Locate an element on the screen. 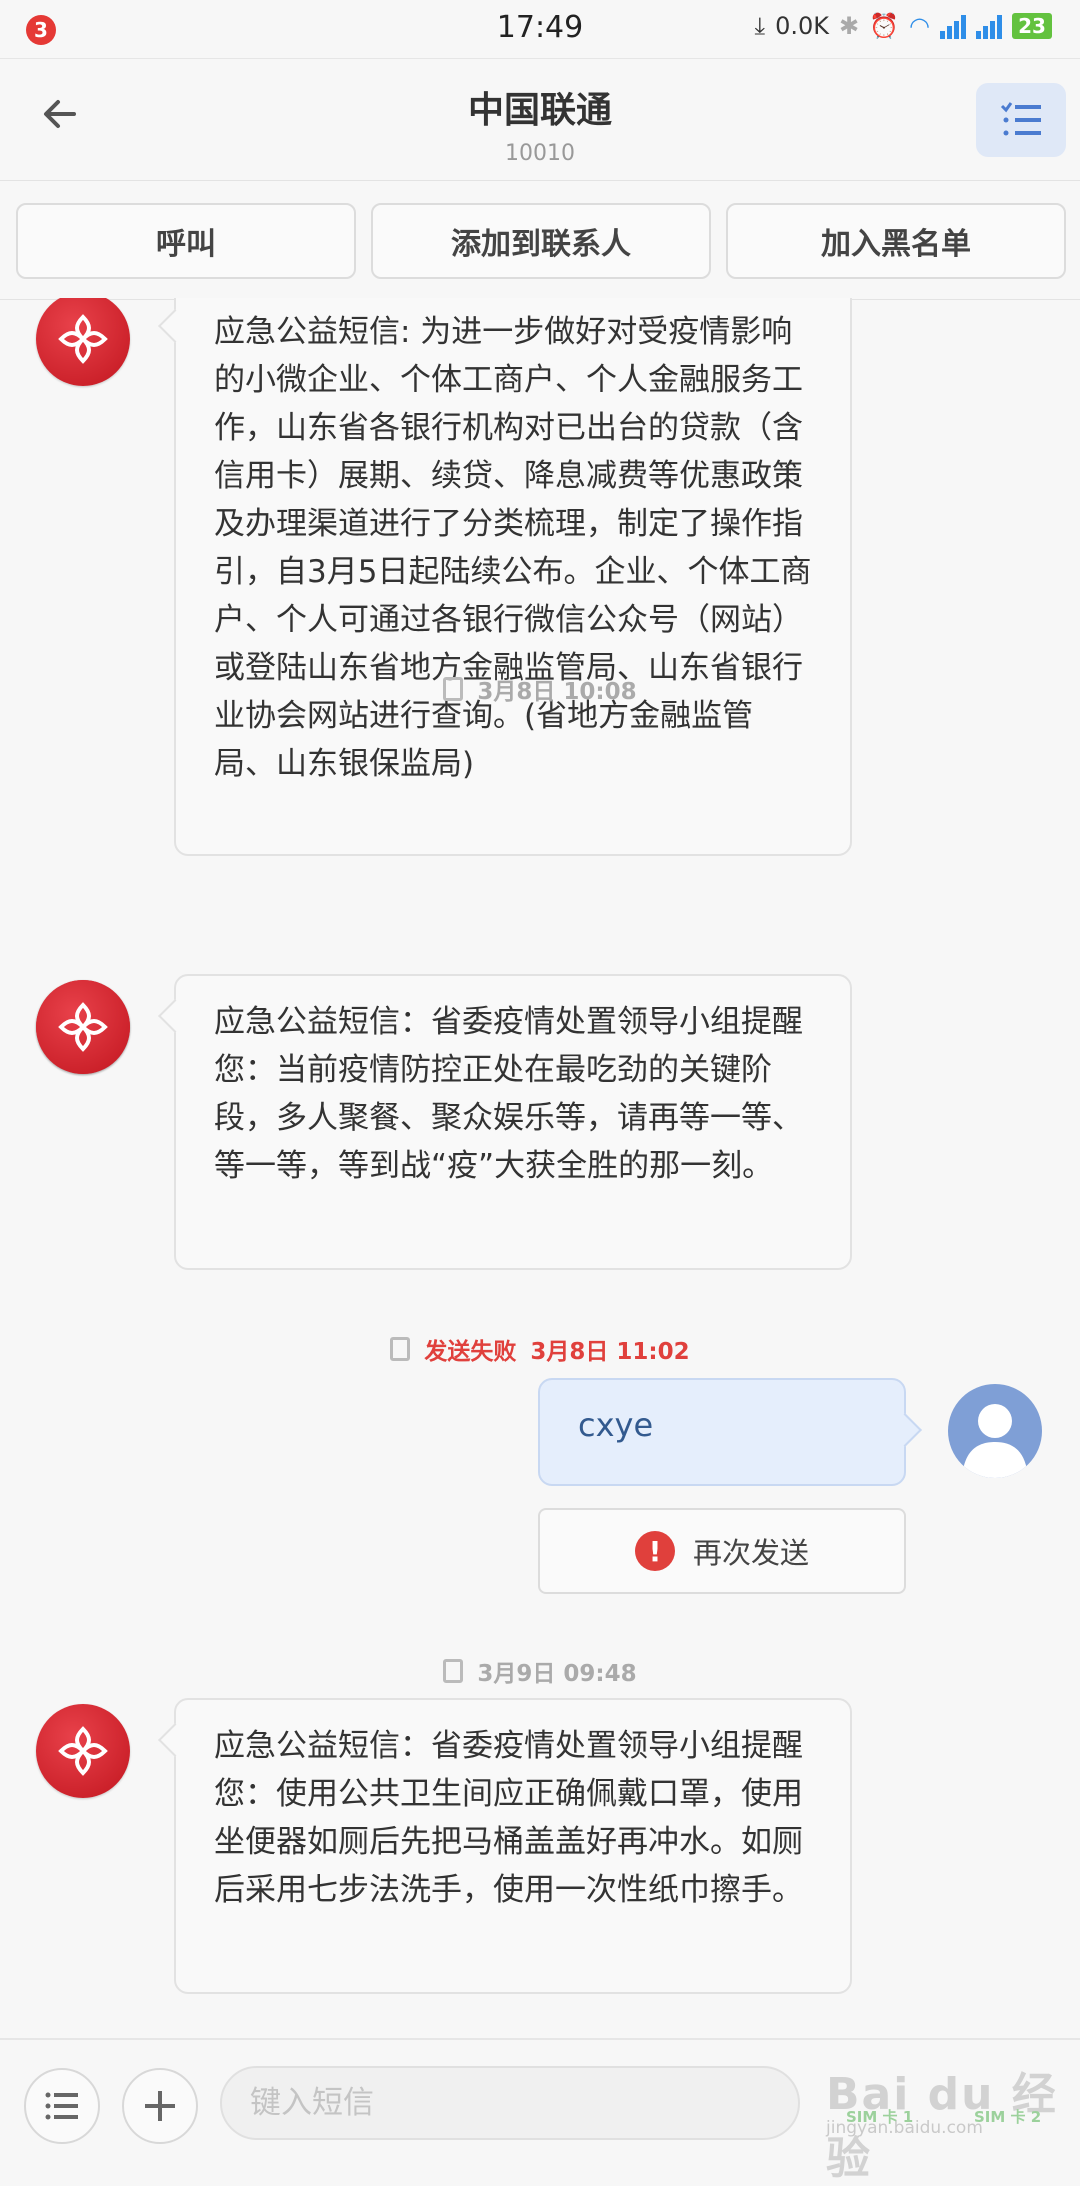  timestamp-text: 3月8日 10:08 is located at coordinates (557, 692).